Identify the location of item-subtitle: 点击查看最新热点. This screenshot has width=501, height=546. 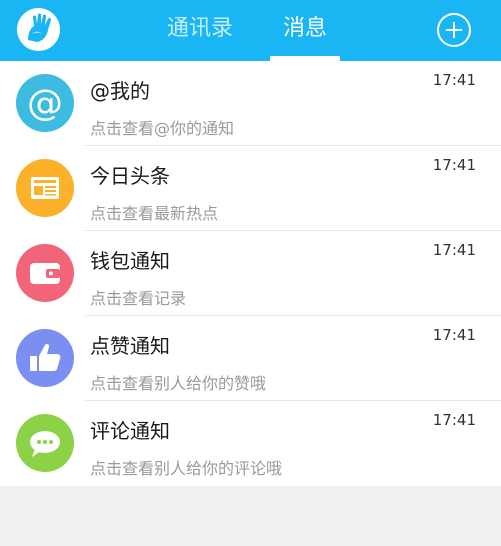
(154, 213).